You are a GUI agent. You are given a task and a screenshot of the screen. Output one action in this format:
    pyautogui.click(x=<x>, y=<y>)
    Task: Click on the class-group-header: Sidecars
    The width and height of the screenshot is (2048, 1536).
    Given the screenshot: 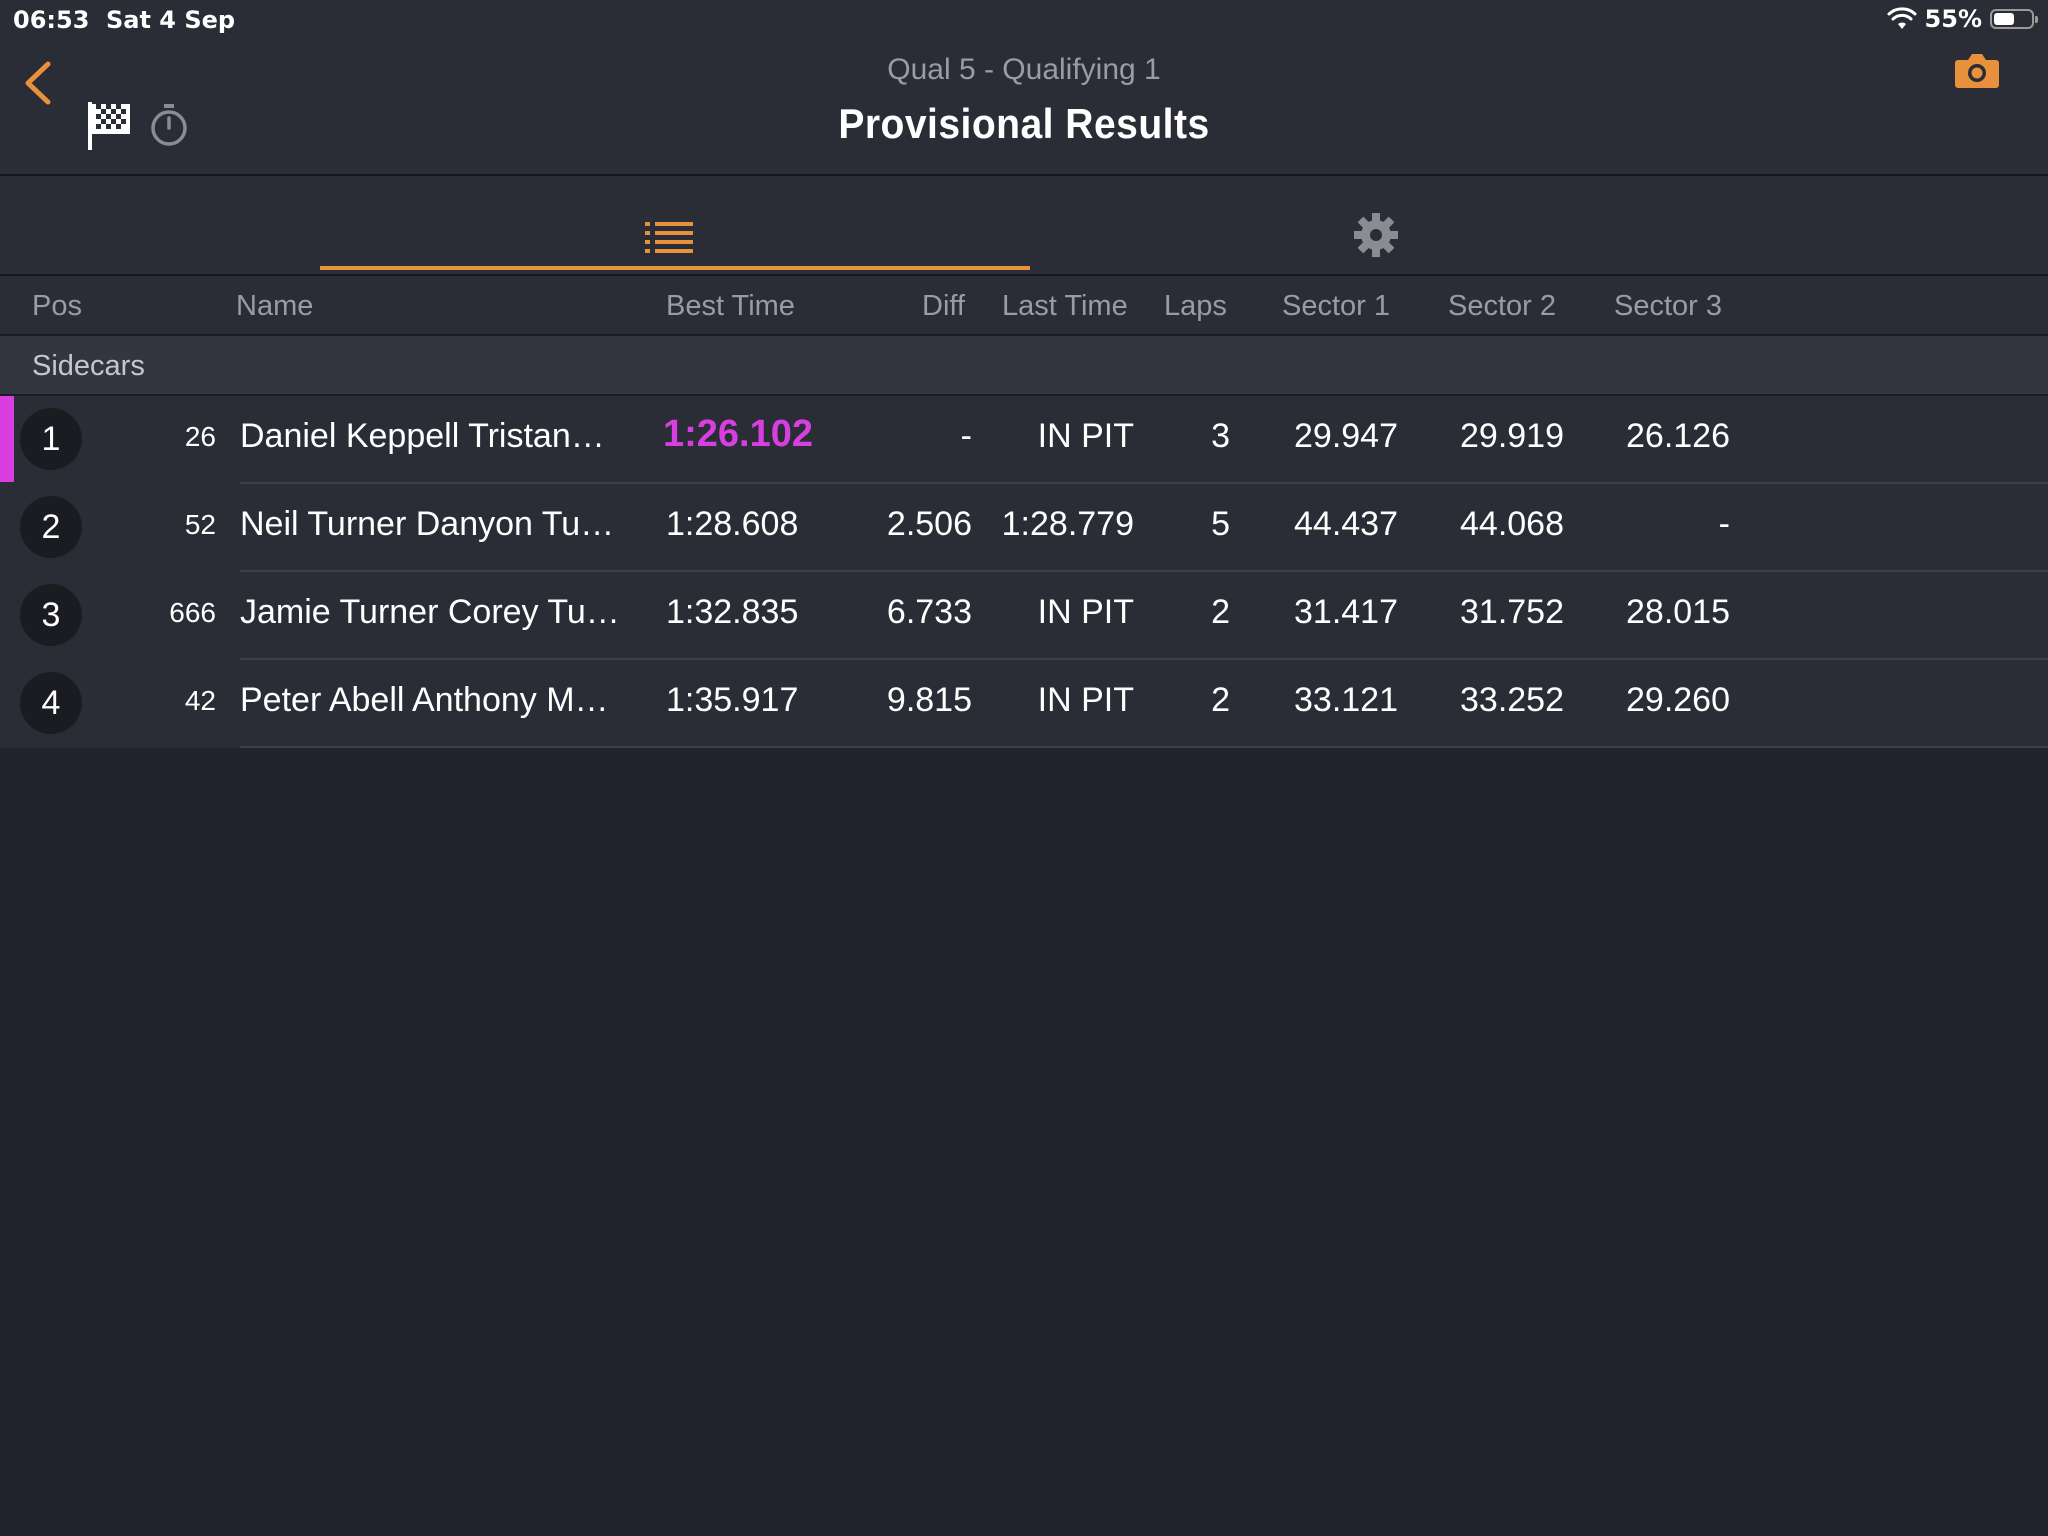 What is the action you would take?
    pyautogui.click(x=1024, y=366)
    